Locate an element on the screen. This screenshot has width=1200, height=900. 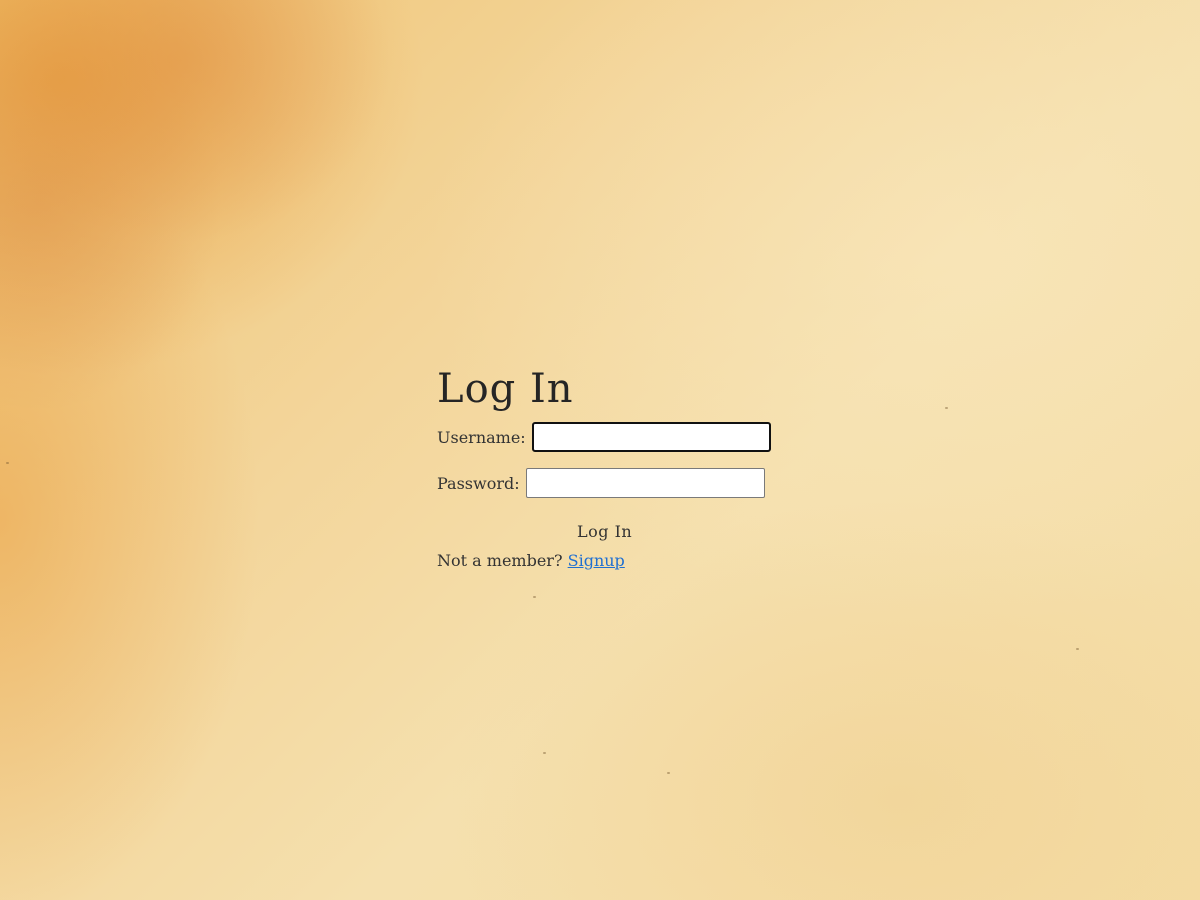
login-button: Log In is located at coordinates (604, 531).